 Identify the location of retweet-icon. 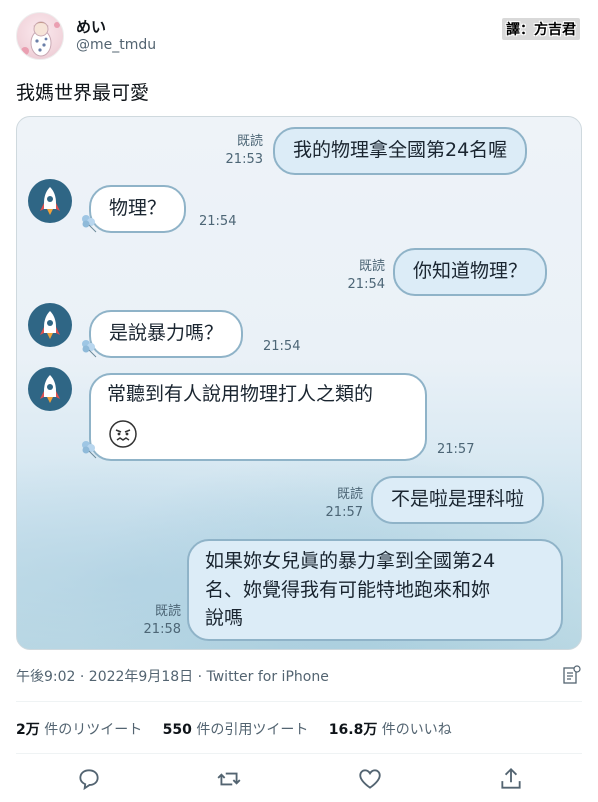
(229, 779).